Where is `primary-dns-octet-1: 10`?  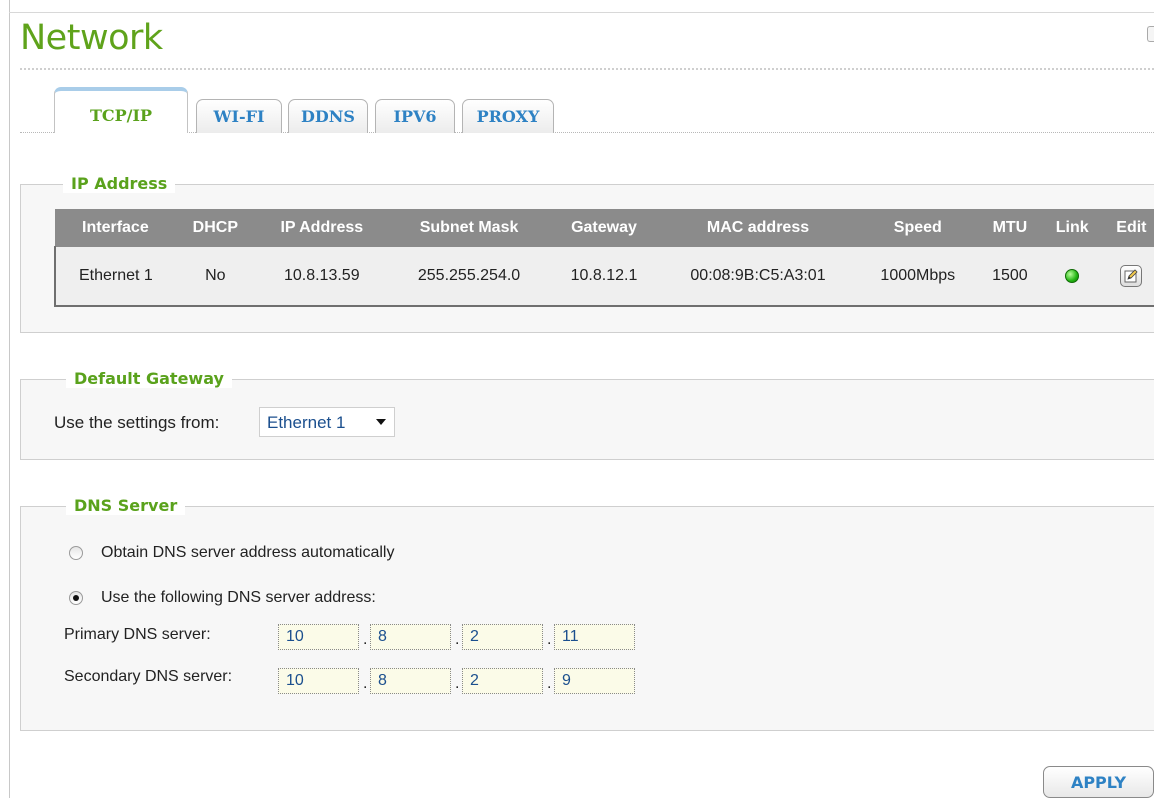
primary-dns-octet-1: 10 is located at coordinates (318, 637).